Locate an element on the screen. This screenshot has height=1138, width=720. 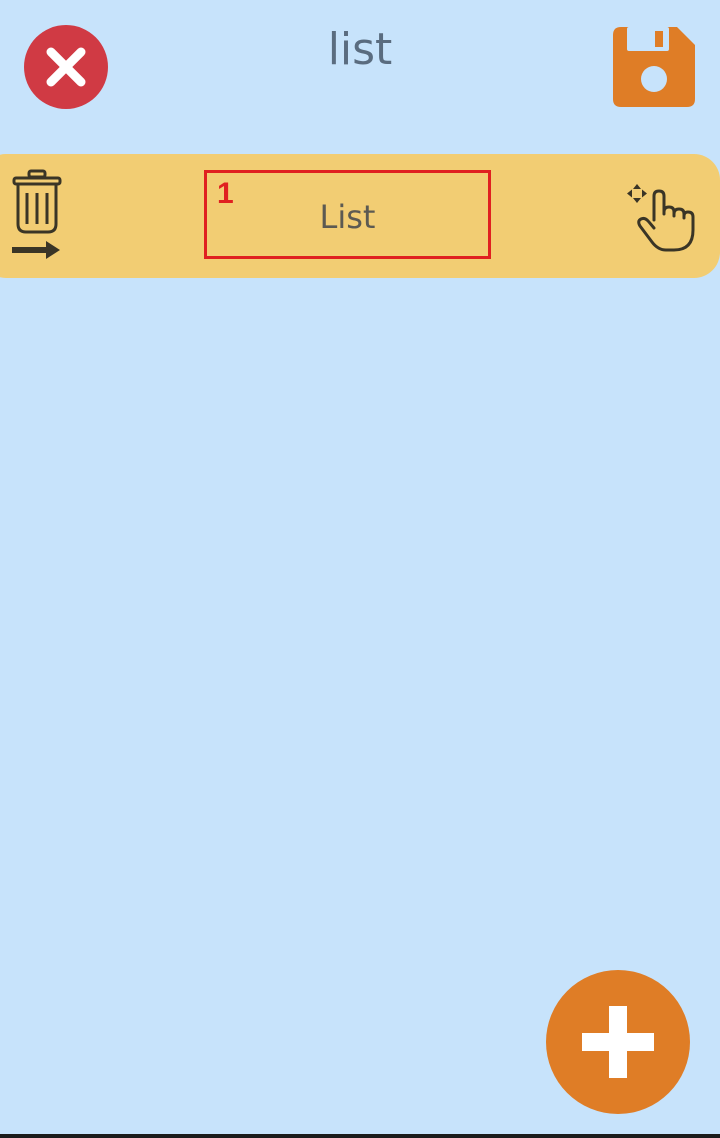
bottom-divider is located at coordinates (360, 1136).